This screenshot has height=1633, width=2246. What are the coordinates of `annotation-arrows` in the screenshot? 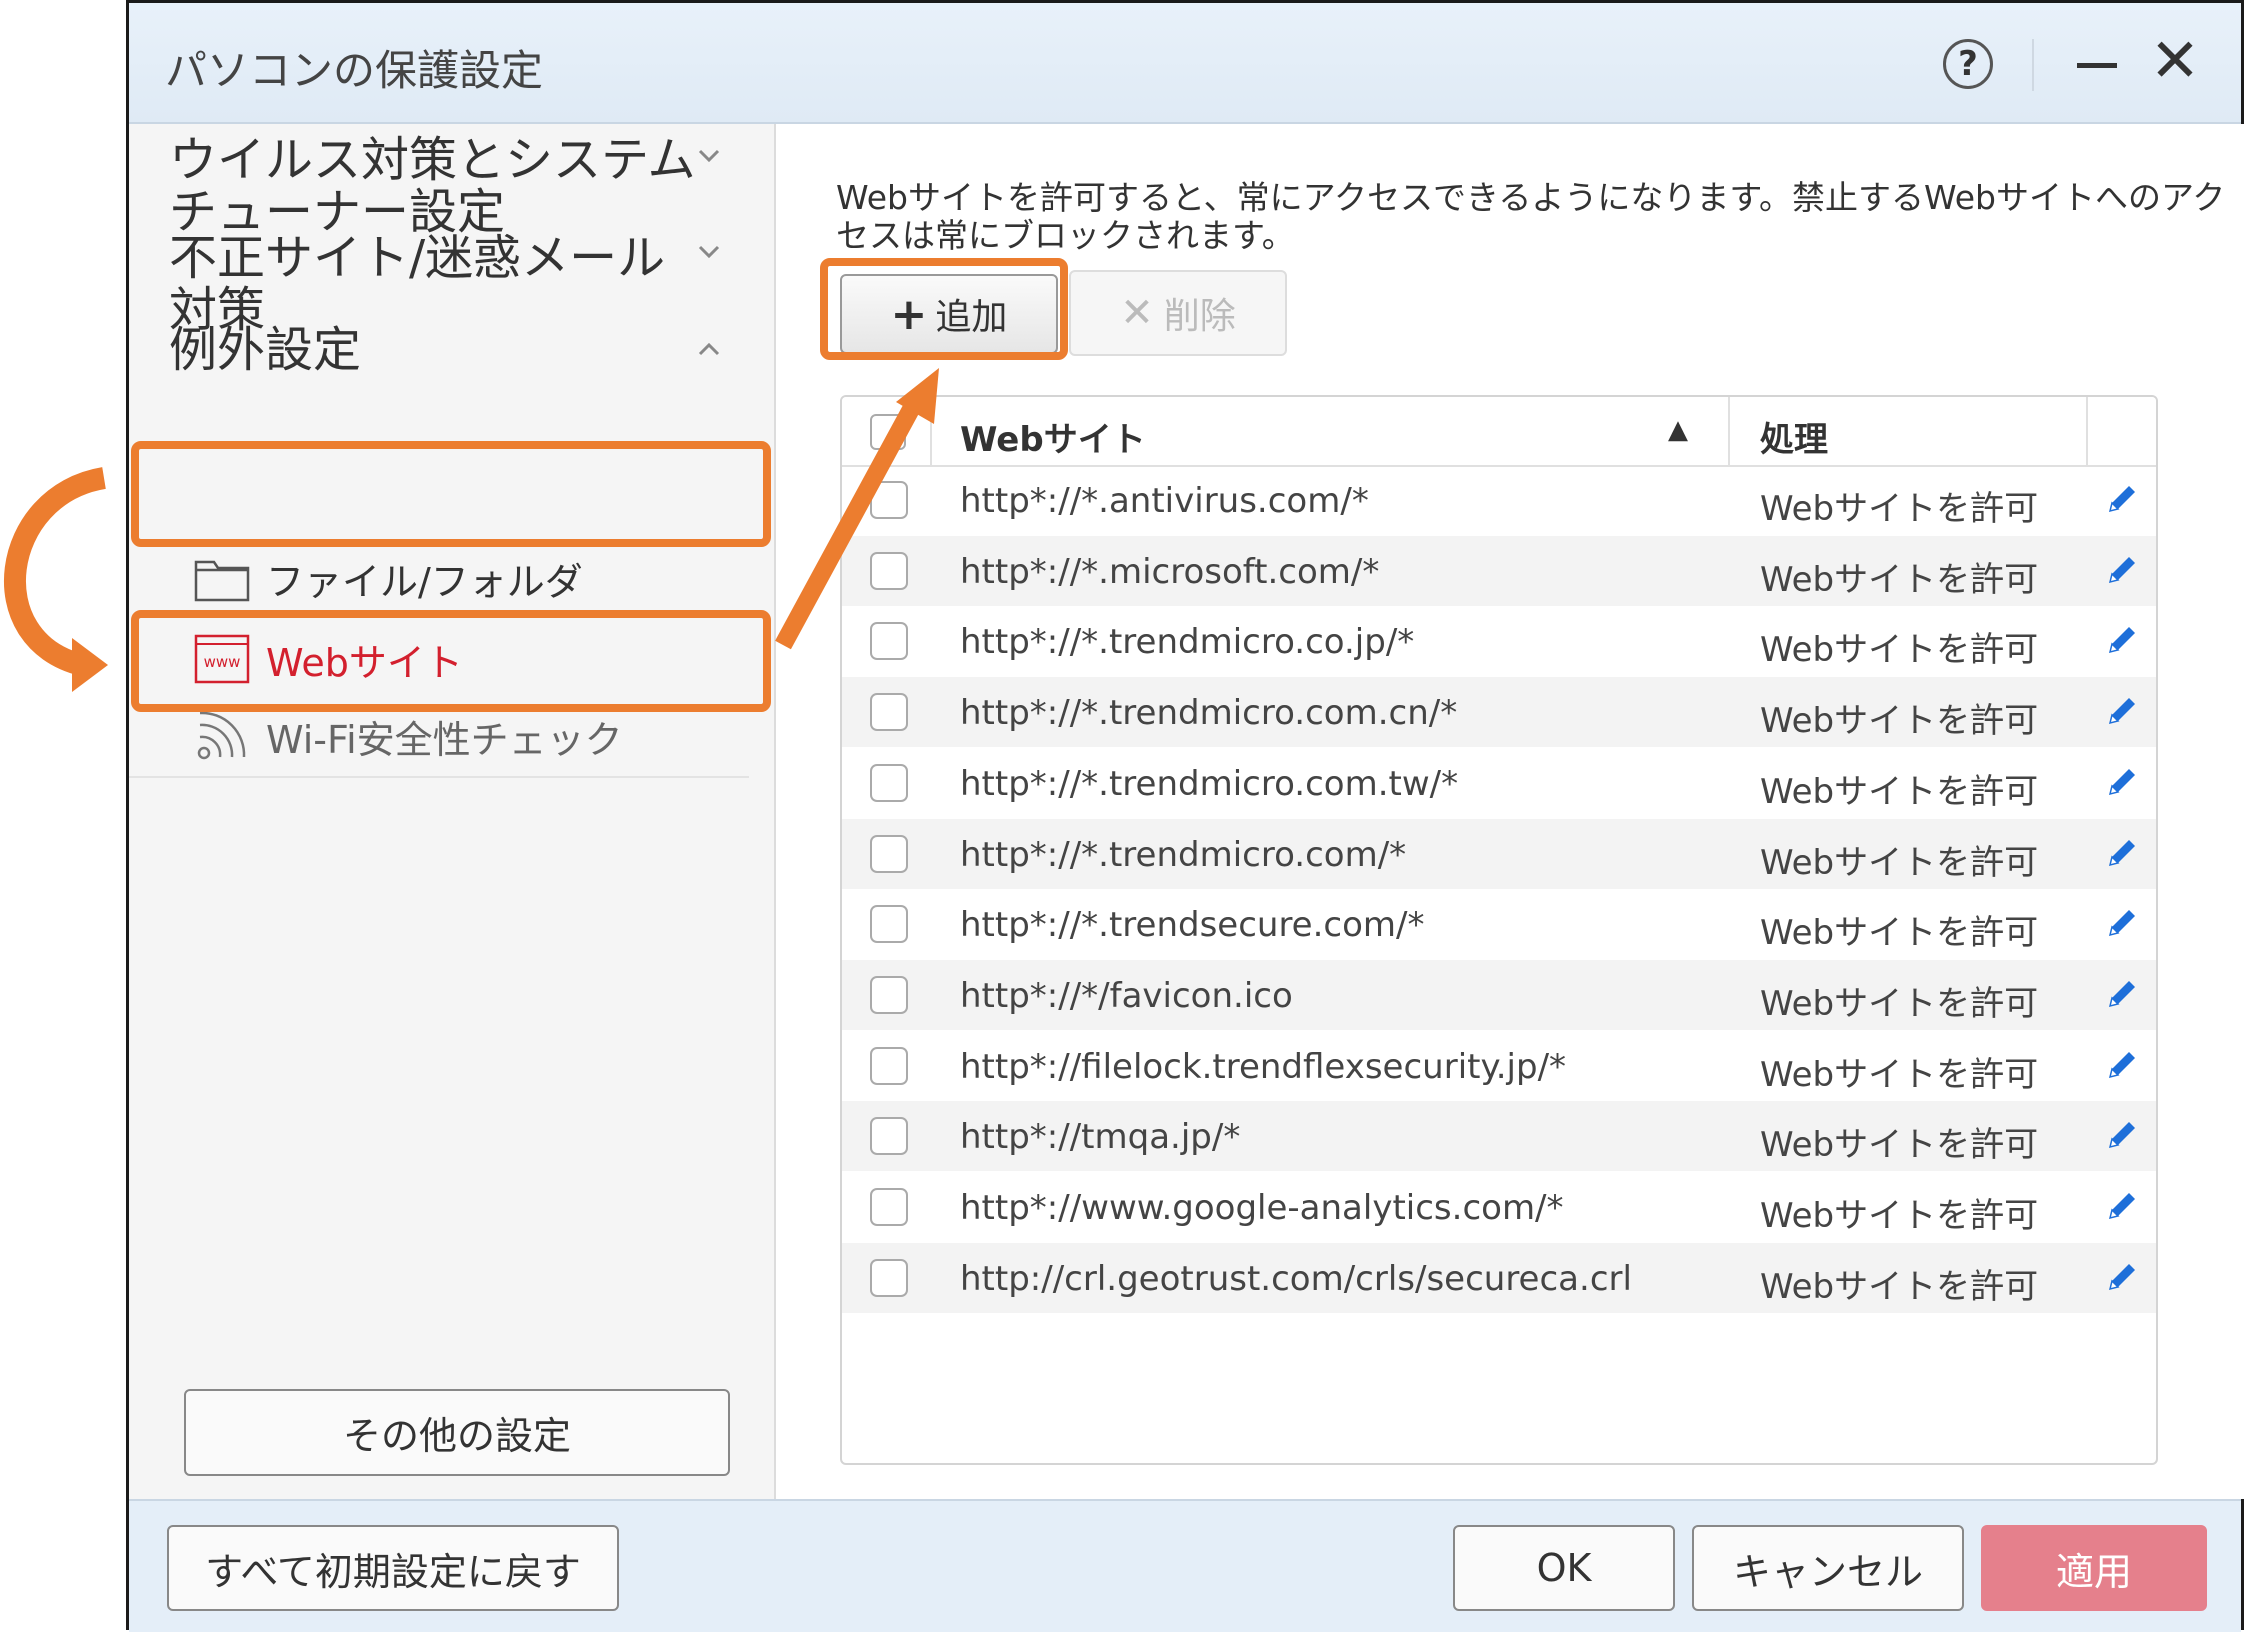 It's located at (471, 530).